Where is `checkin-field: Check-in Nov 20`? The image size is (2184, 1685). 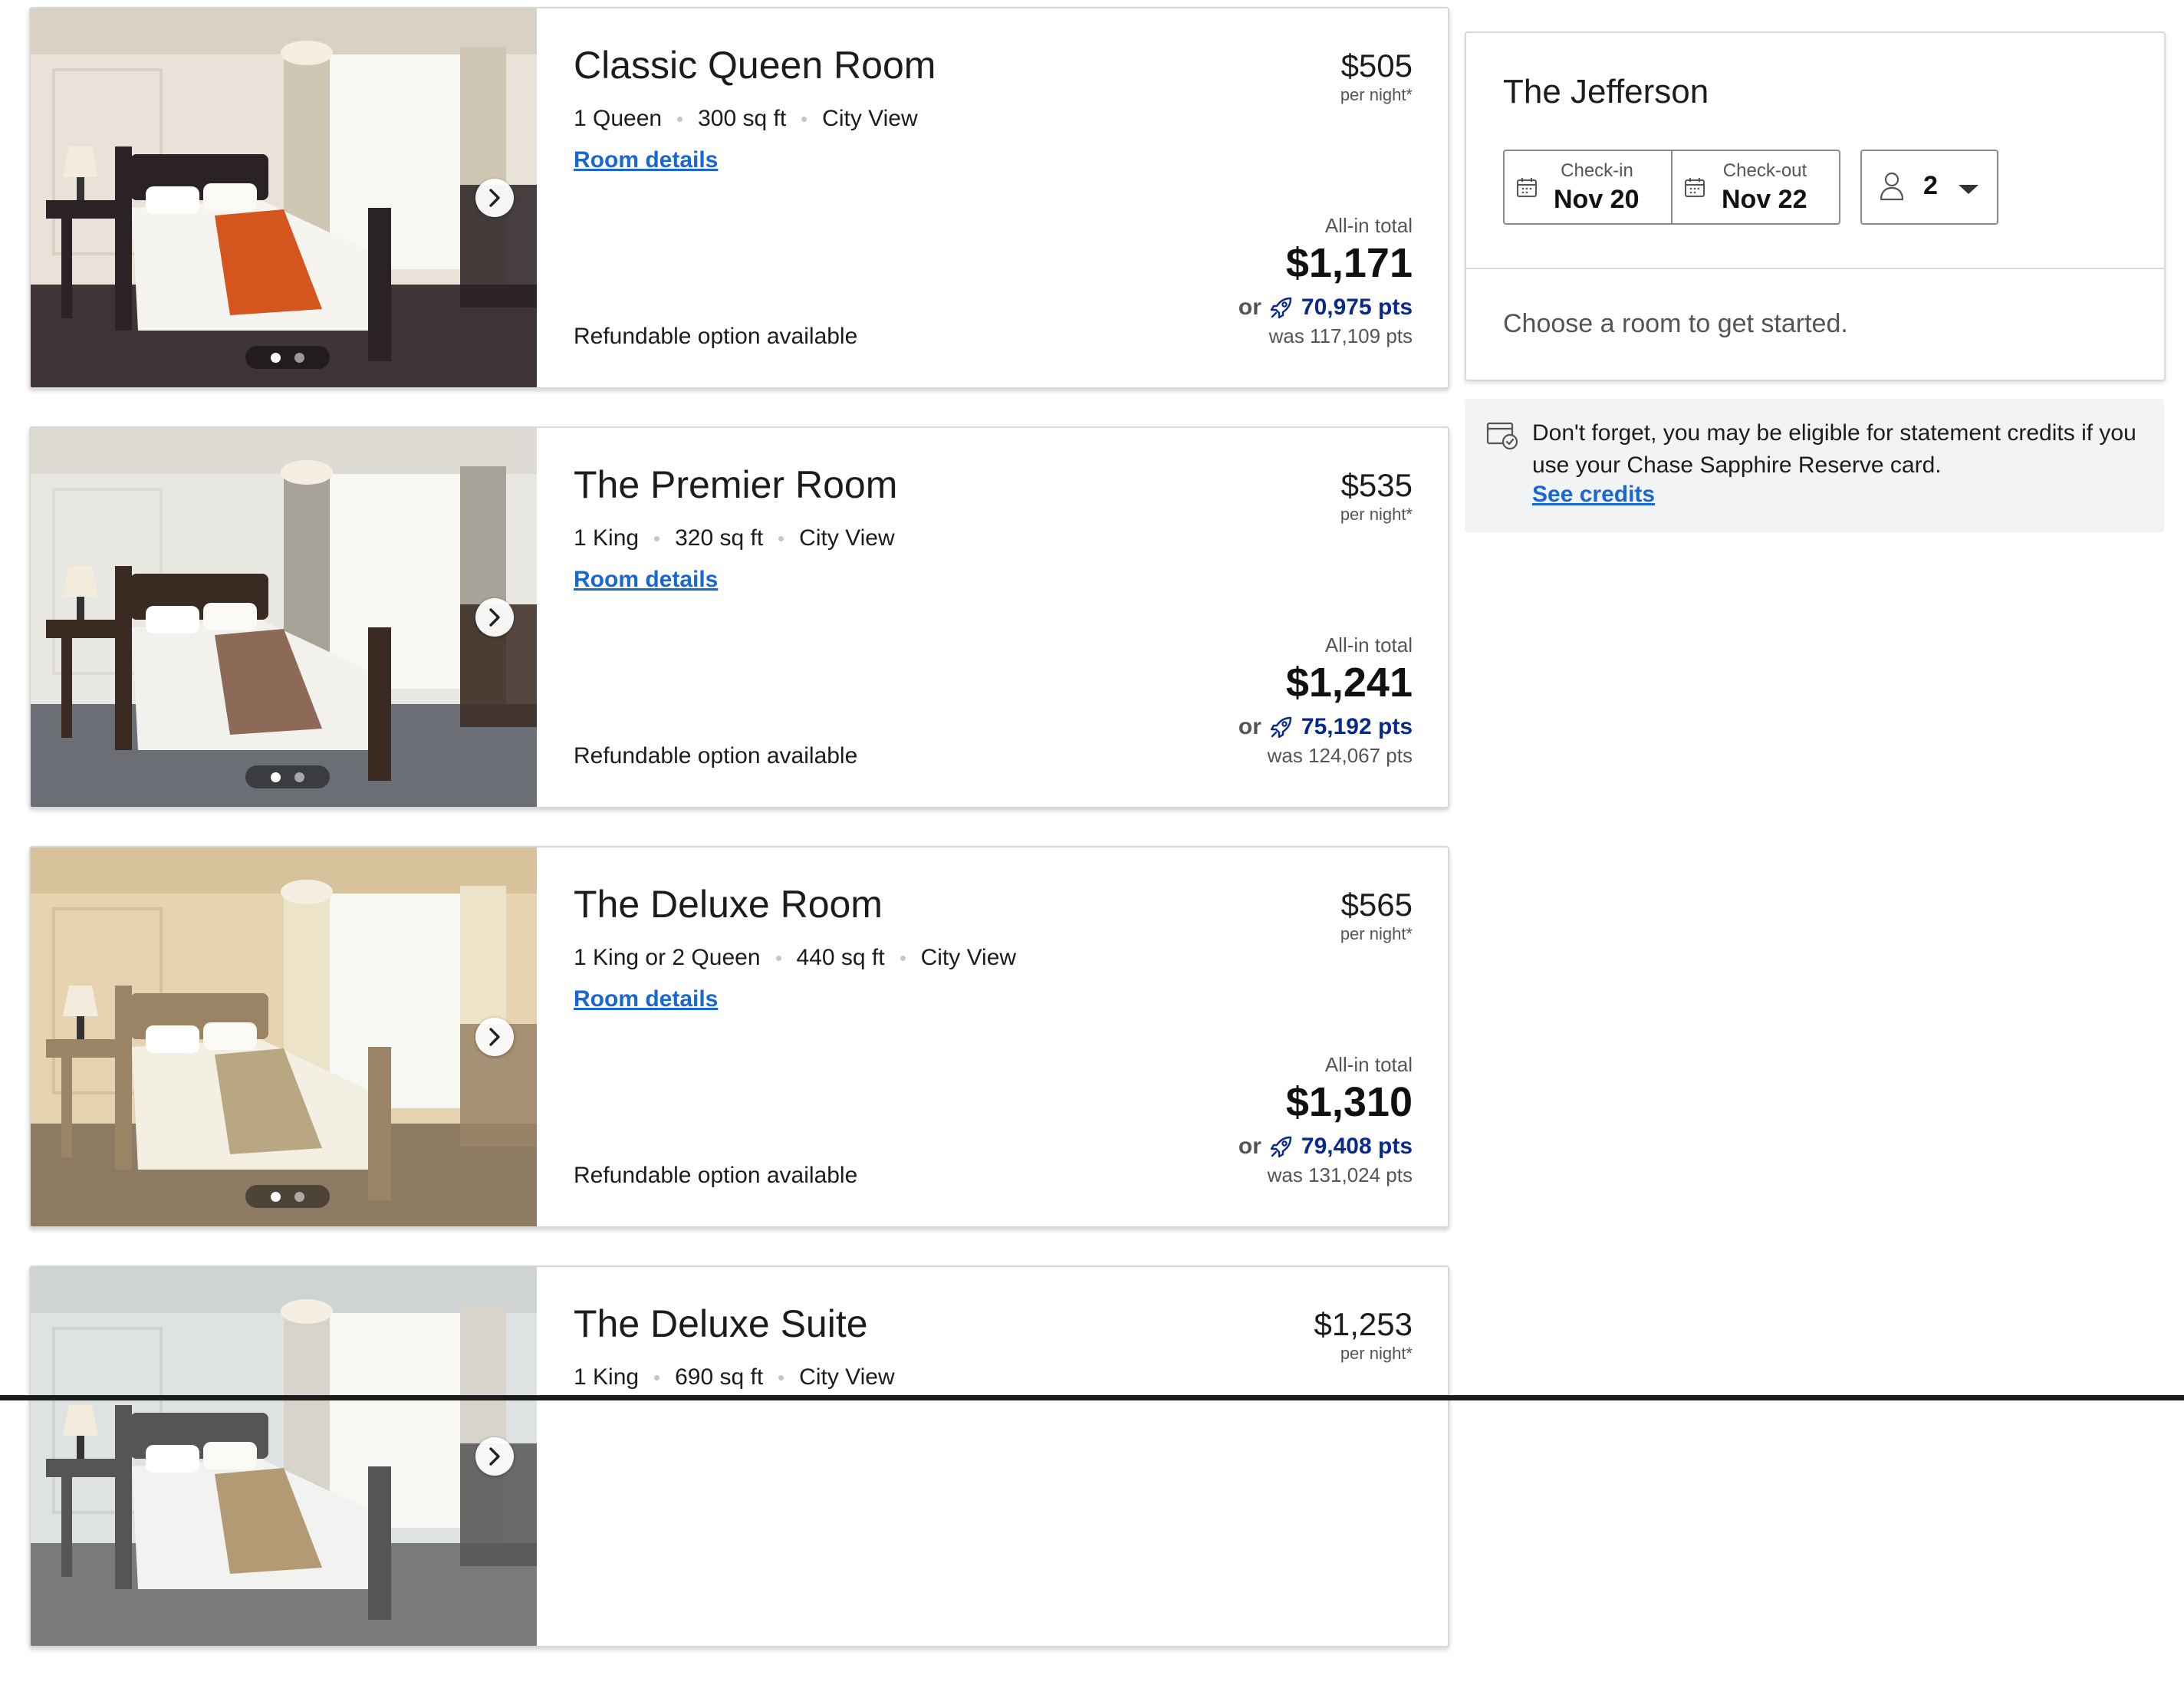
checkin-field: Check-in Nov 20 is located at coordinates (1588, 187).